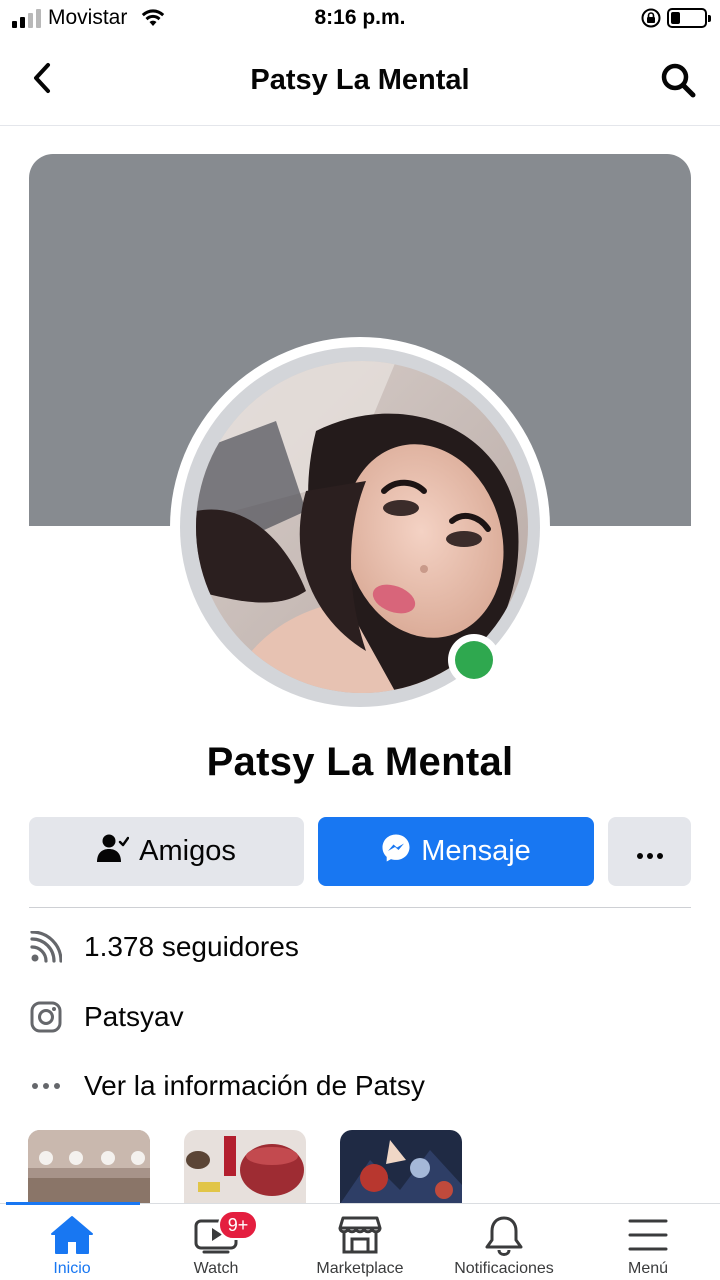 The width and height of the screenshot is (720, 1280). I want to click on status-time: 8:16 p.m., so click(360, 17).